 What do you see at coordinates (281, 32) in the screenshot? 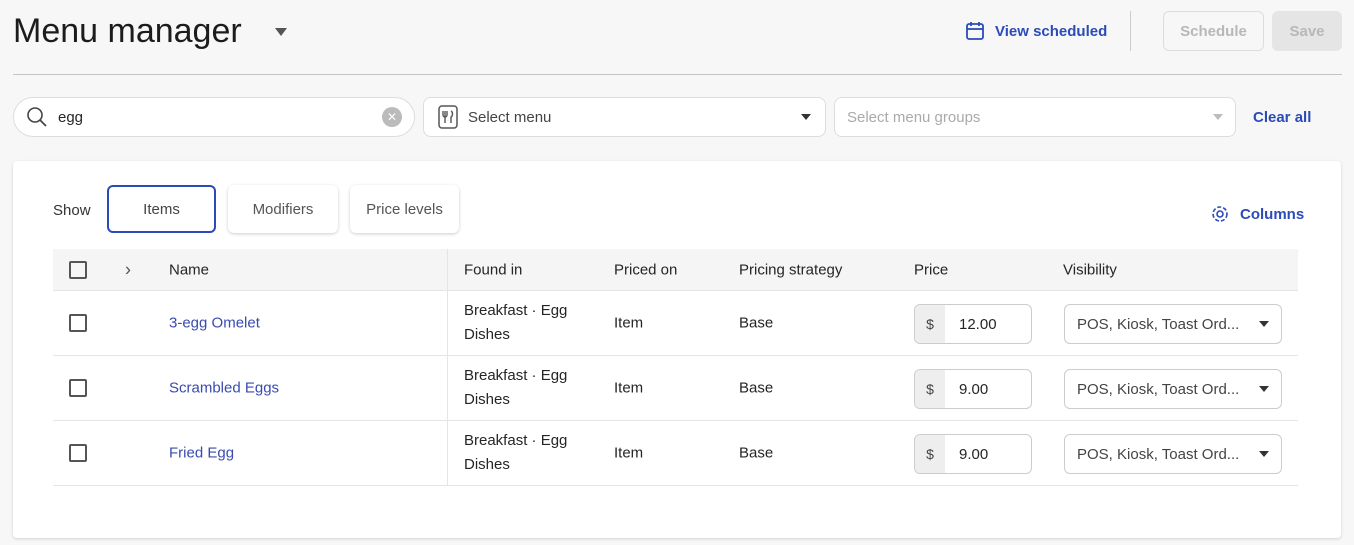
I see `title-dropdown-icon` at bounding box center [281, 32].